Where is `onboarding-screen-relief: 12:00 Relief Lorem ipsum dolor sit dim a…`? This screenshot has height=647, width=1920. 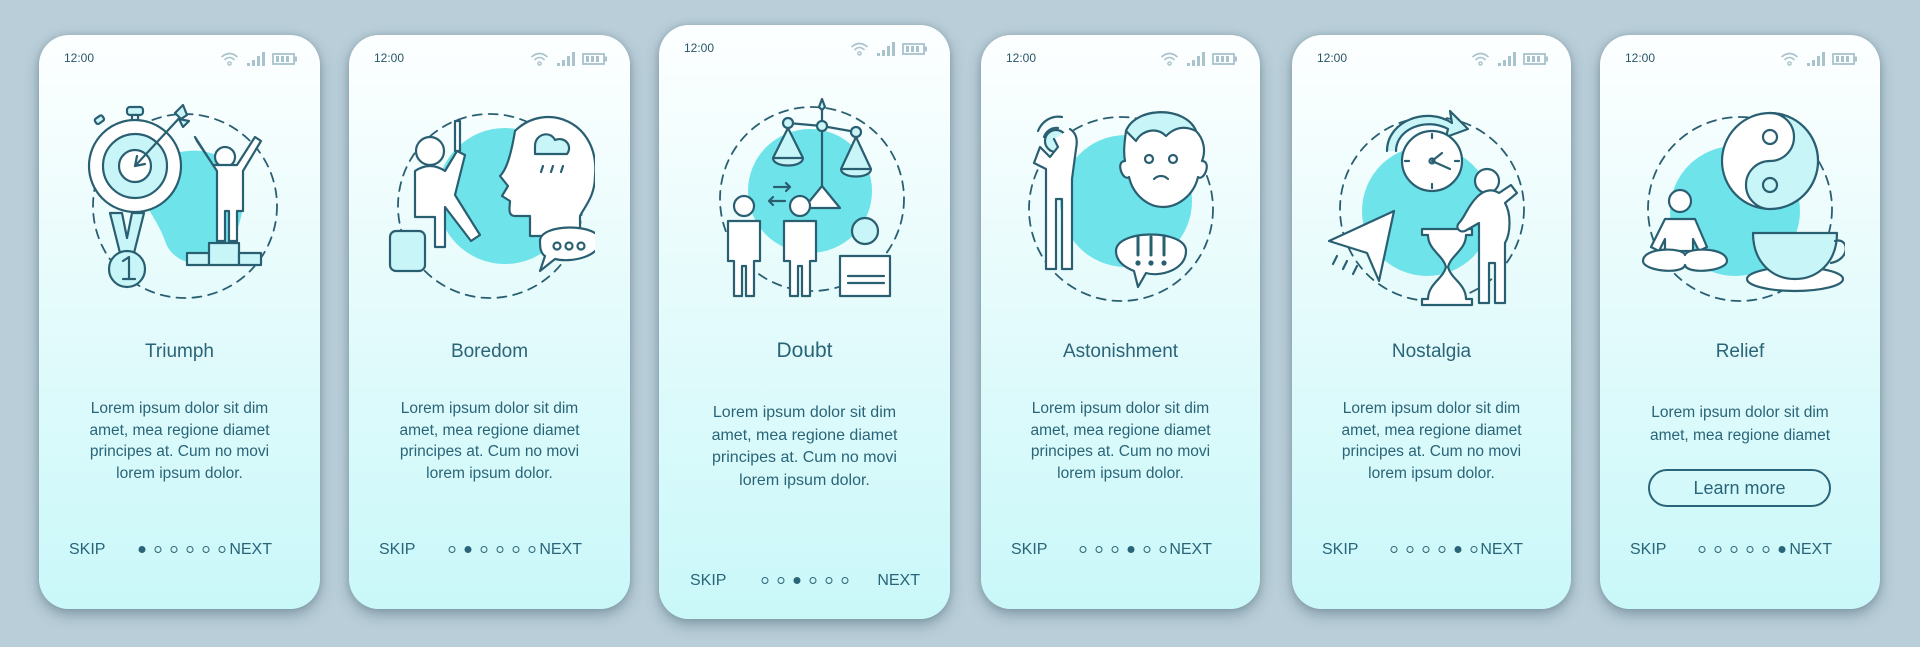
onboarding-screen-relief: 12:00 Relief Lorem ipsum dolor sit dim a… is located at coordinates (1740, 322).